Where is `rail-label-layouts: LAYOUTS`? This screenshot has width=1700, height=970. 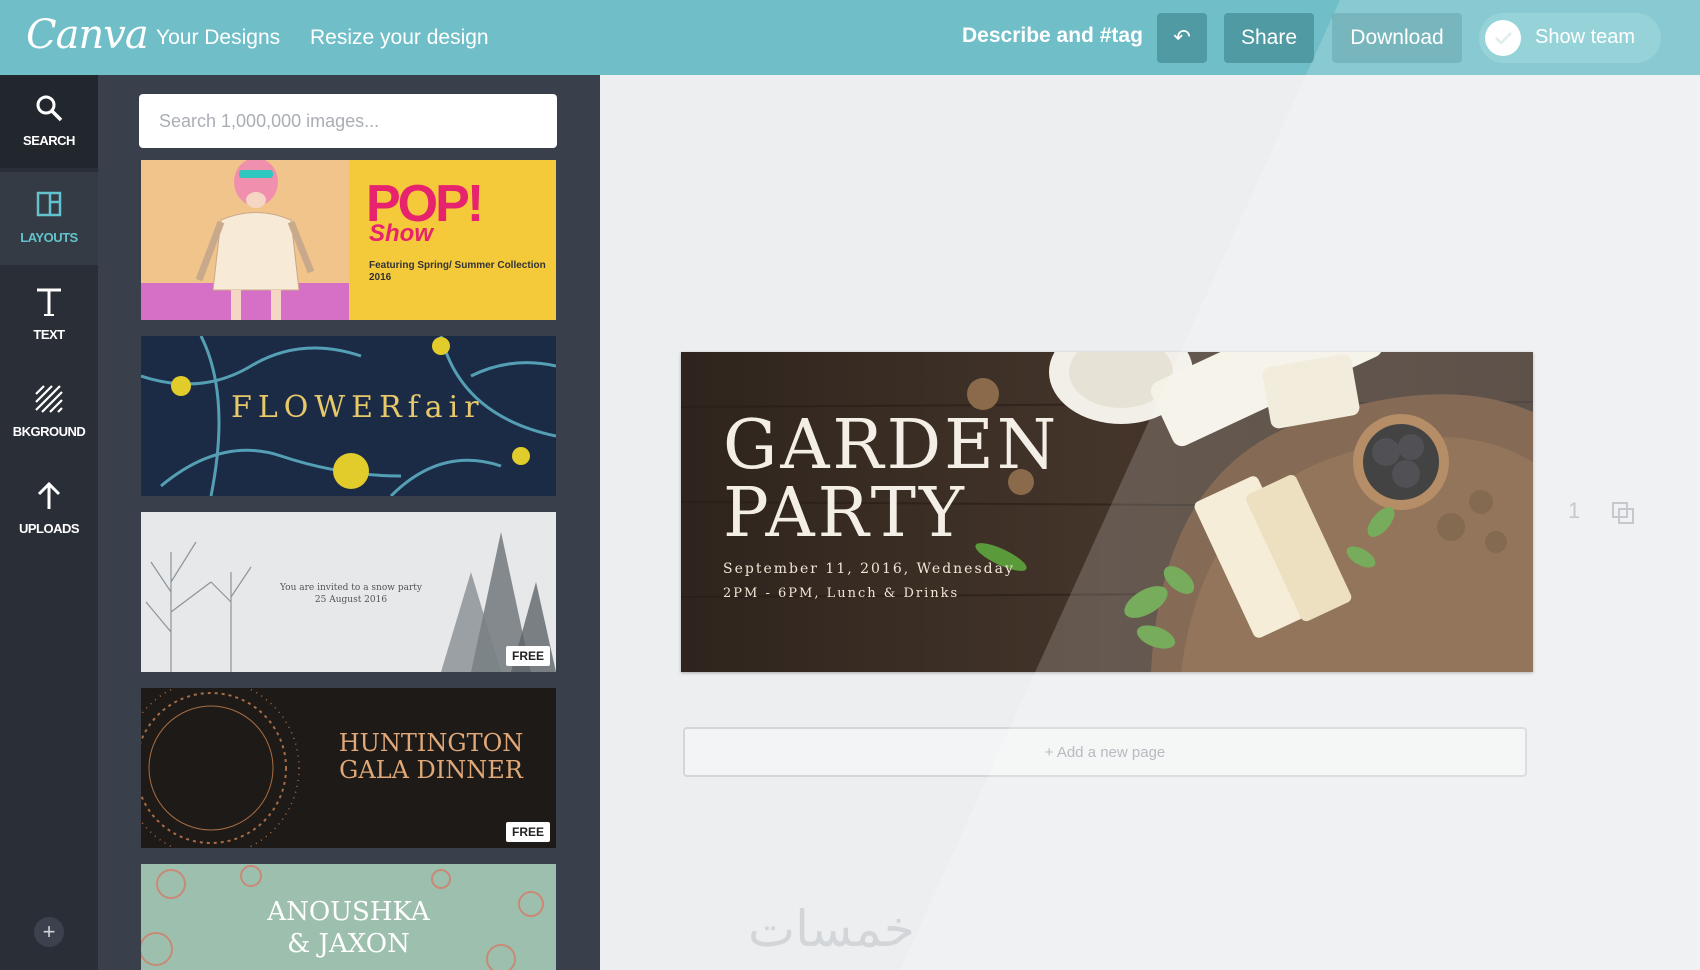 rail-label-layouts: LAYOUTS is located at coordinates (49, 237).